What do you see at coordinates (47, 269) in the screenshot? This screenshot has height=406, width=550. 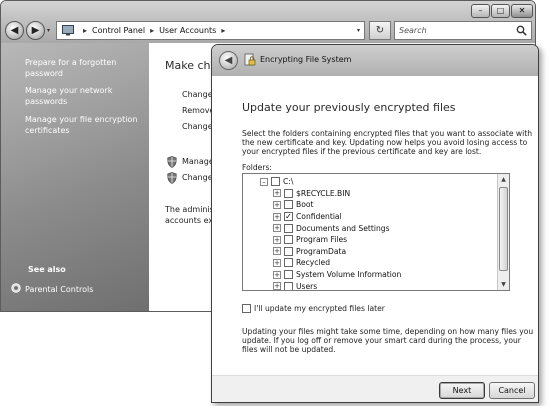 I see `see-also-heading: See also` at bounding box center [47, 269].